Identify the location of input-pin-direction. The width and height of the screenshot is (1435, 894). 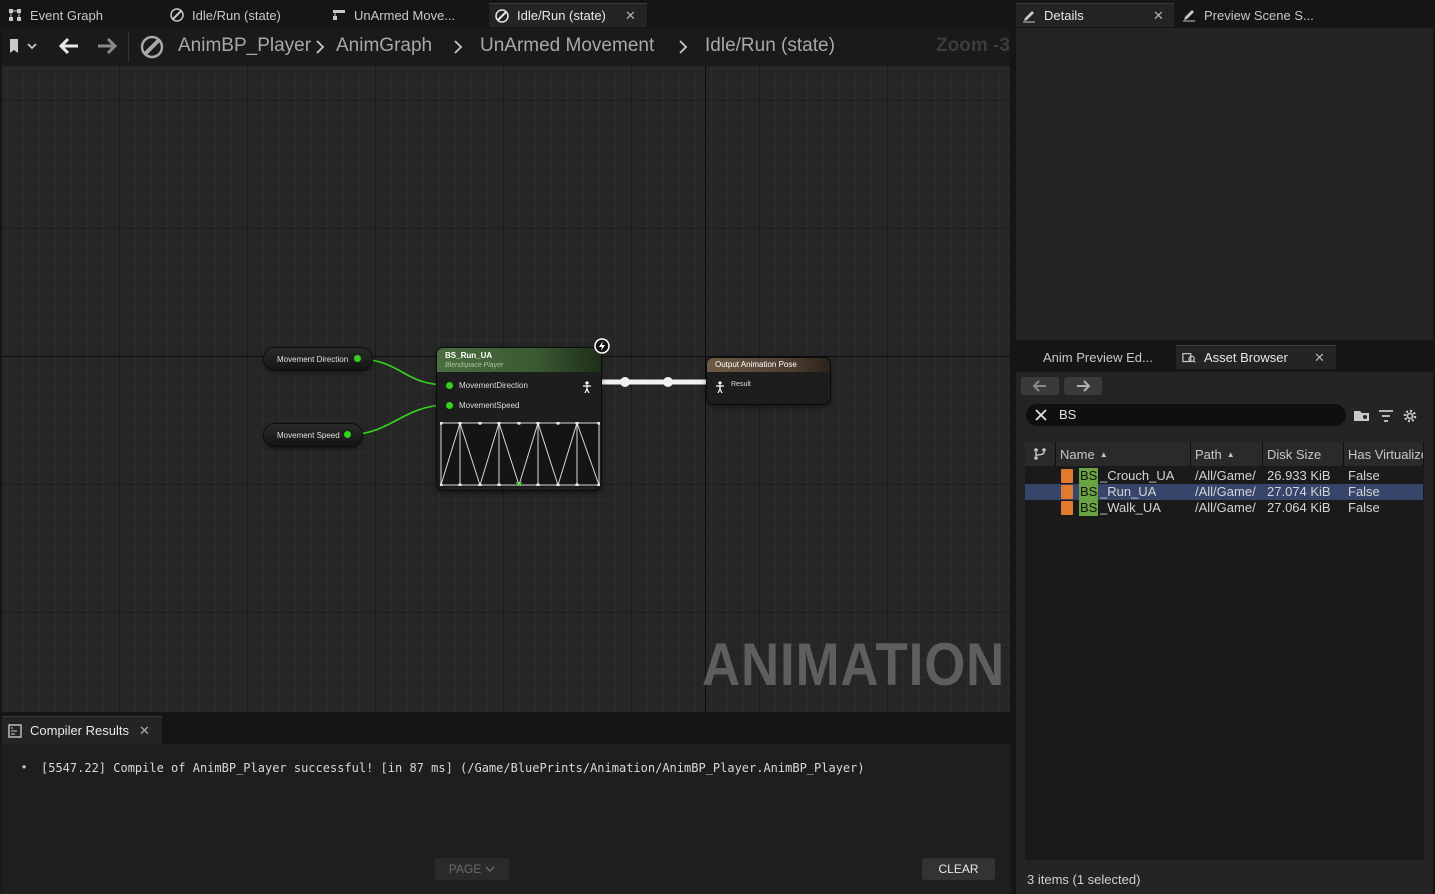
(449, 385).